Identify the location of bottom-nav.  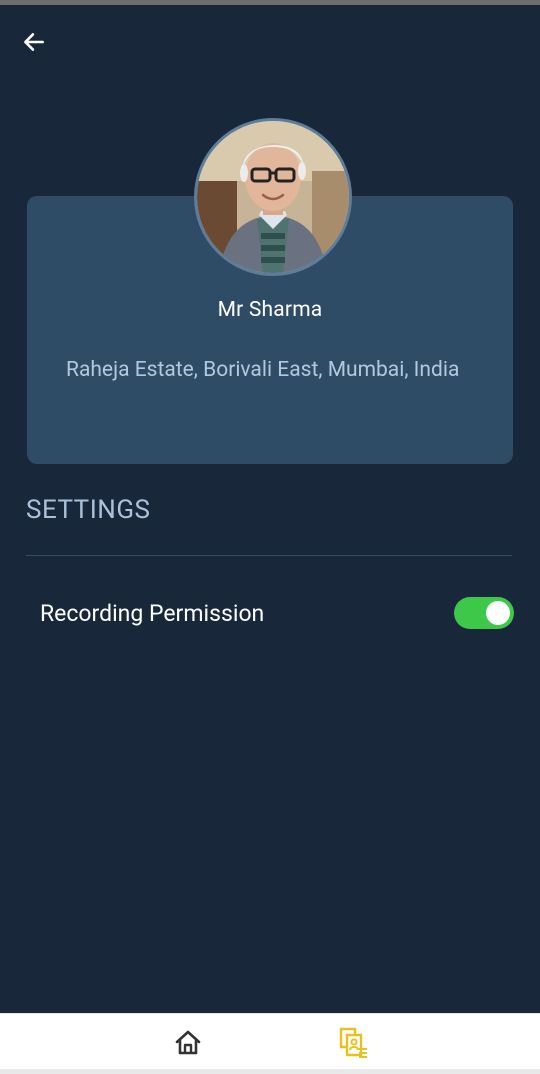
(270, 1041).